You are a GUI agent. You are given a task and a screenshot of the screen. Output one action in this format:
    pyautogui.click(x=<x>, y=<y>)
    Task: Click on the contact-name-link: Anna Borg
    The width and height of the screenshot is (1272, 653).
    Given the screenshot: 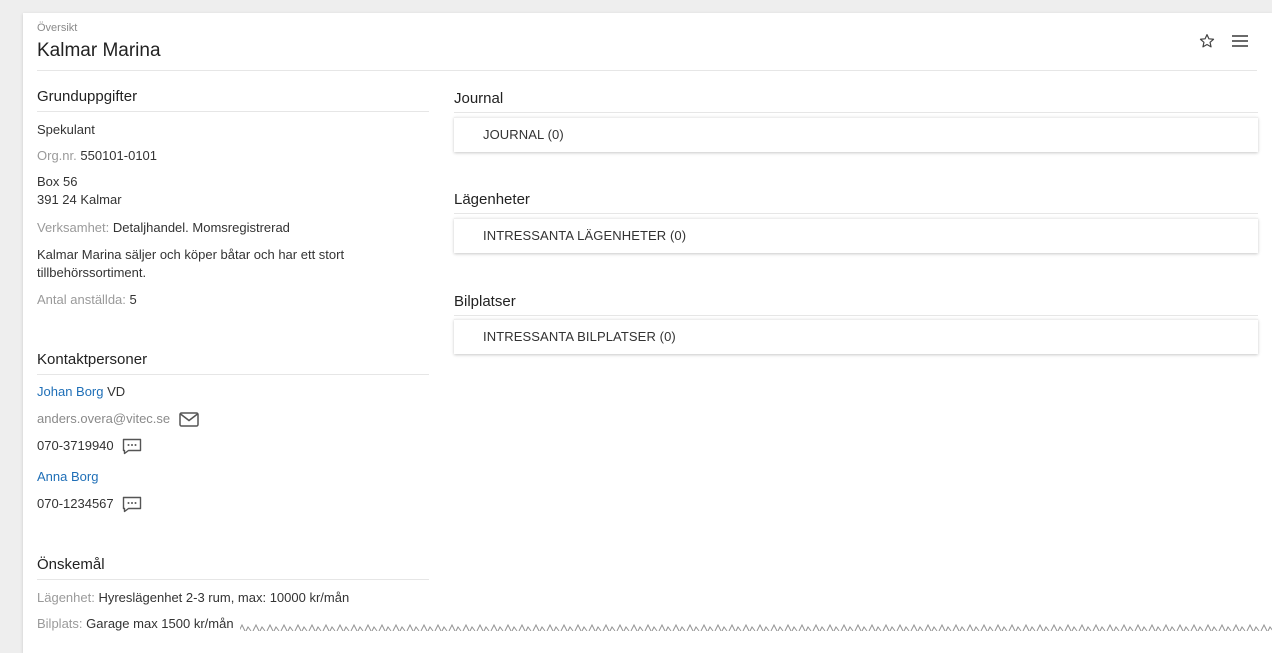 What is the action you would take?
    pyautogui.click(x=67, y=476)
    